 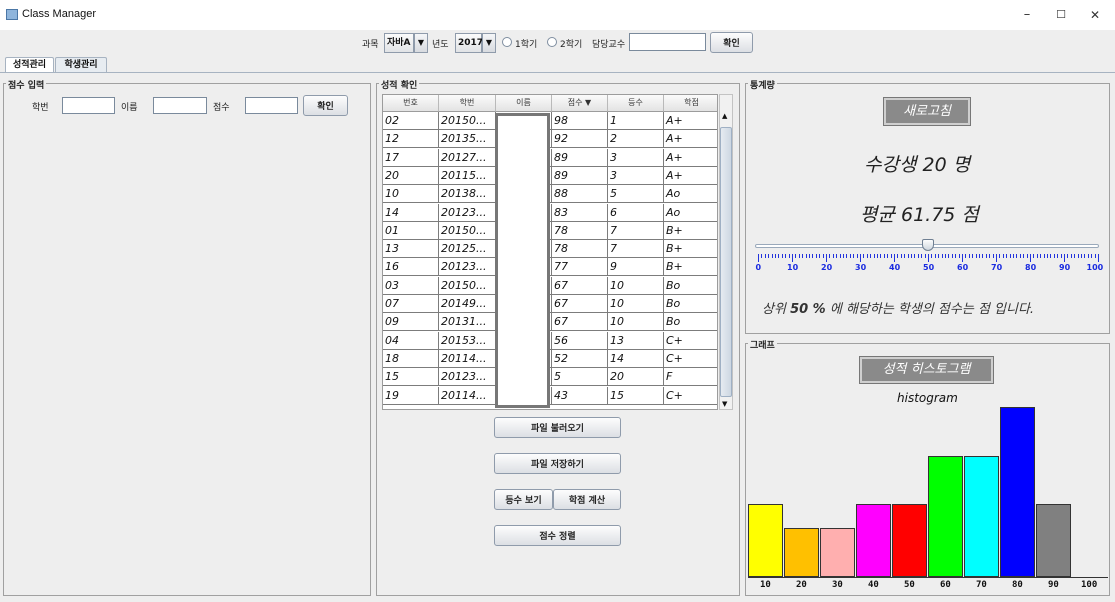 What do you see at coordinates (411, 285) in the screenshot?
I see `table-cell: 03` at bounding box center [411, 285].